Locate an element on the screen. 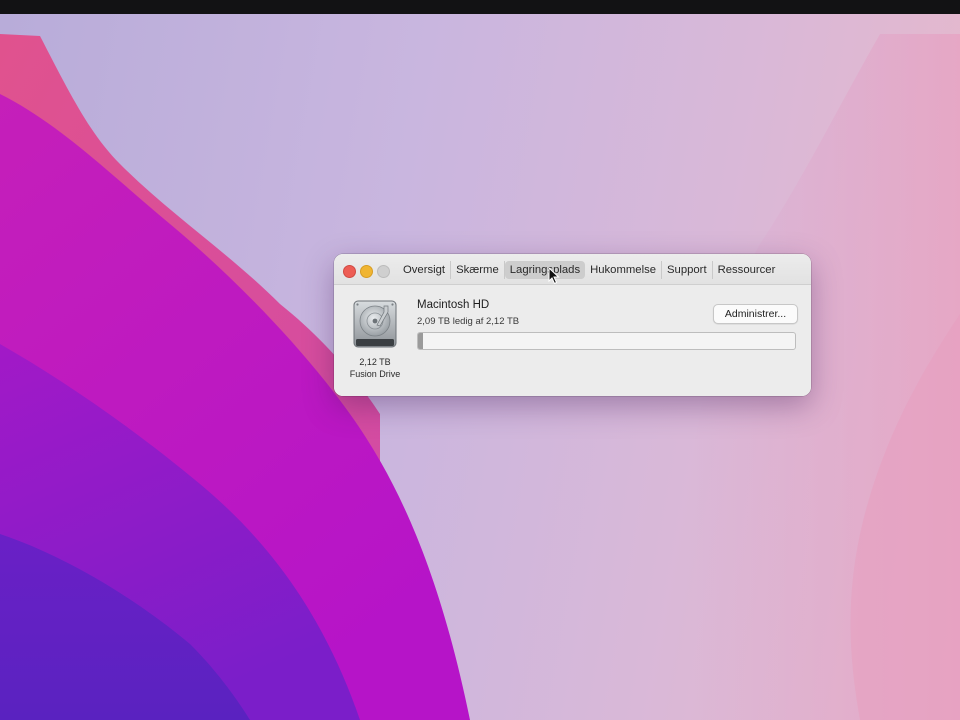  tab-oversigt: Oversigt is located at coordinates (425, 269).